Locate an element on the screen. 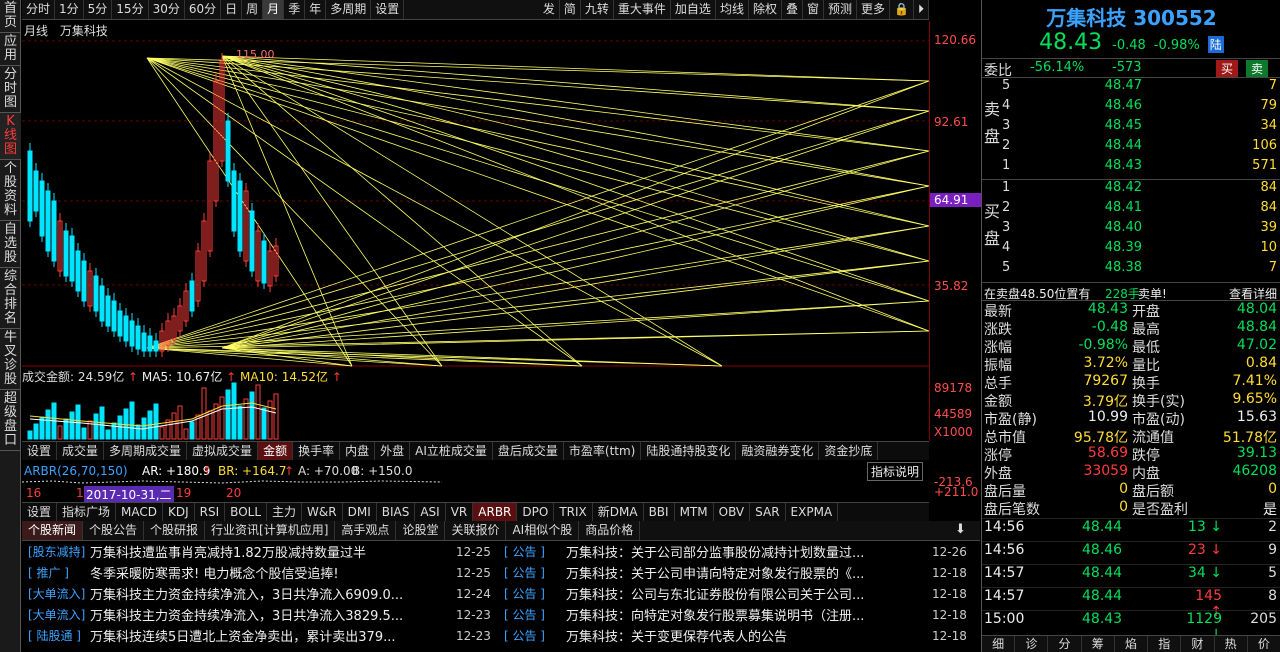 The height and width of the screenshot is (652, 1280). indicator-tab: AI立桩成交量 is located at coordinates (451, 451).